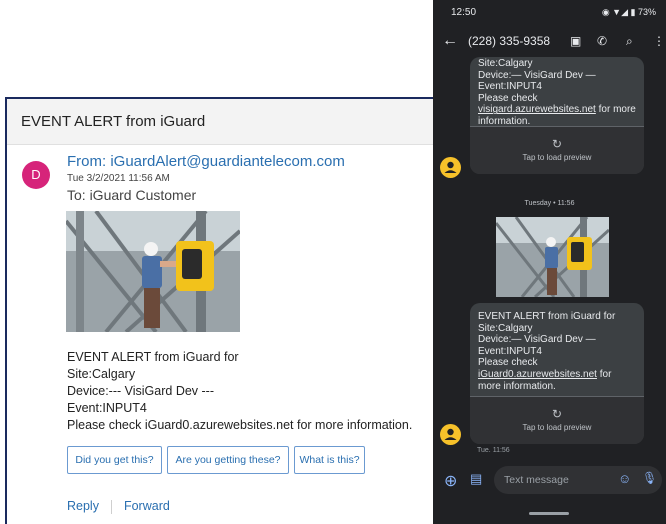 Image resolution: width=666 pixels, height=524 pixels. What do you see at coordinates (537, 374) in the screenshot?
I see `message-link: iGuard0.azurewebsites.net` at bounding box center [537, 374].